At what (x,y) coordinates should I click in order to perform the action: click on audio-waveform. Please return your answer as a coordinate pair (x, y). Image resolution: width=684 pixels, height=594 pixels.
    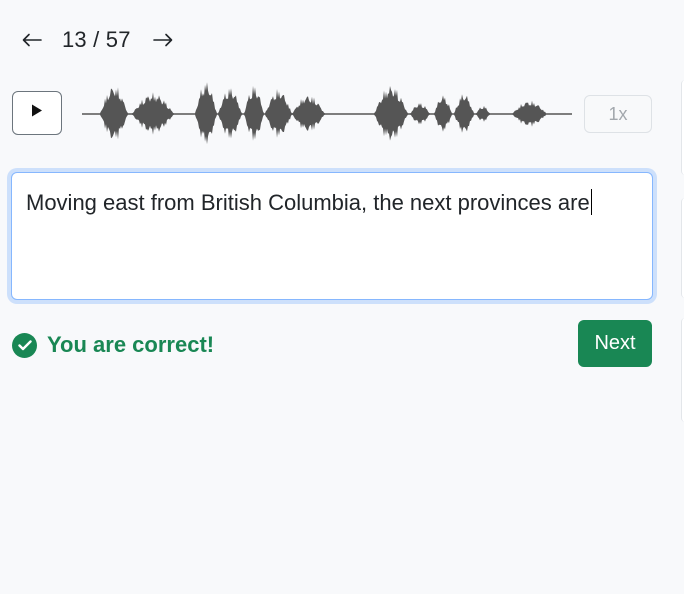
    Looking at the image, I should click on (328, 114).